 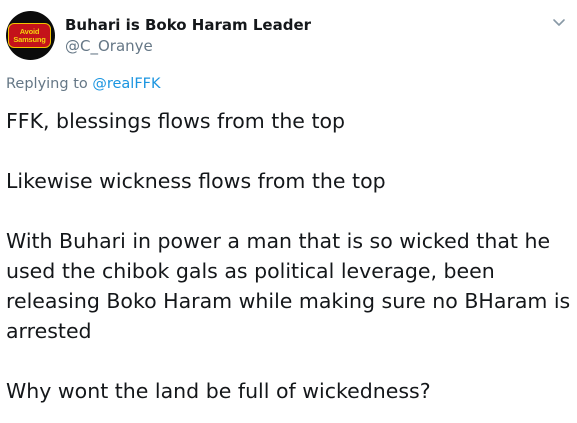 I want to click on avatar: Avoid Samsung, so click(x=30, y=35).